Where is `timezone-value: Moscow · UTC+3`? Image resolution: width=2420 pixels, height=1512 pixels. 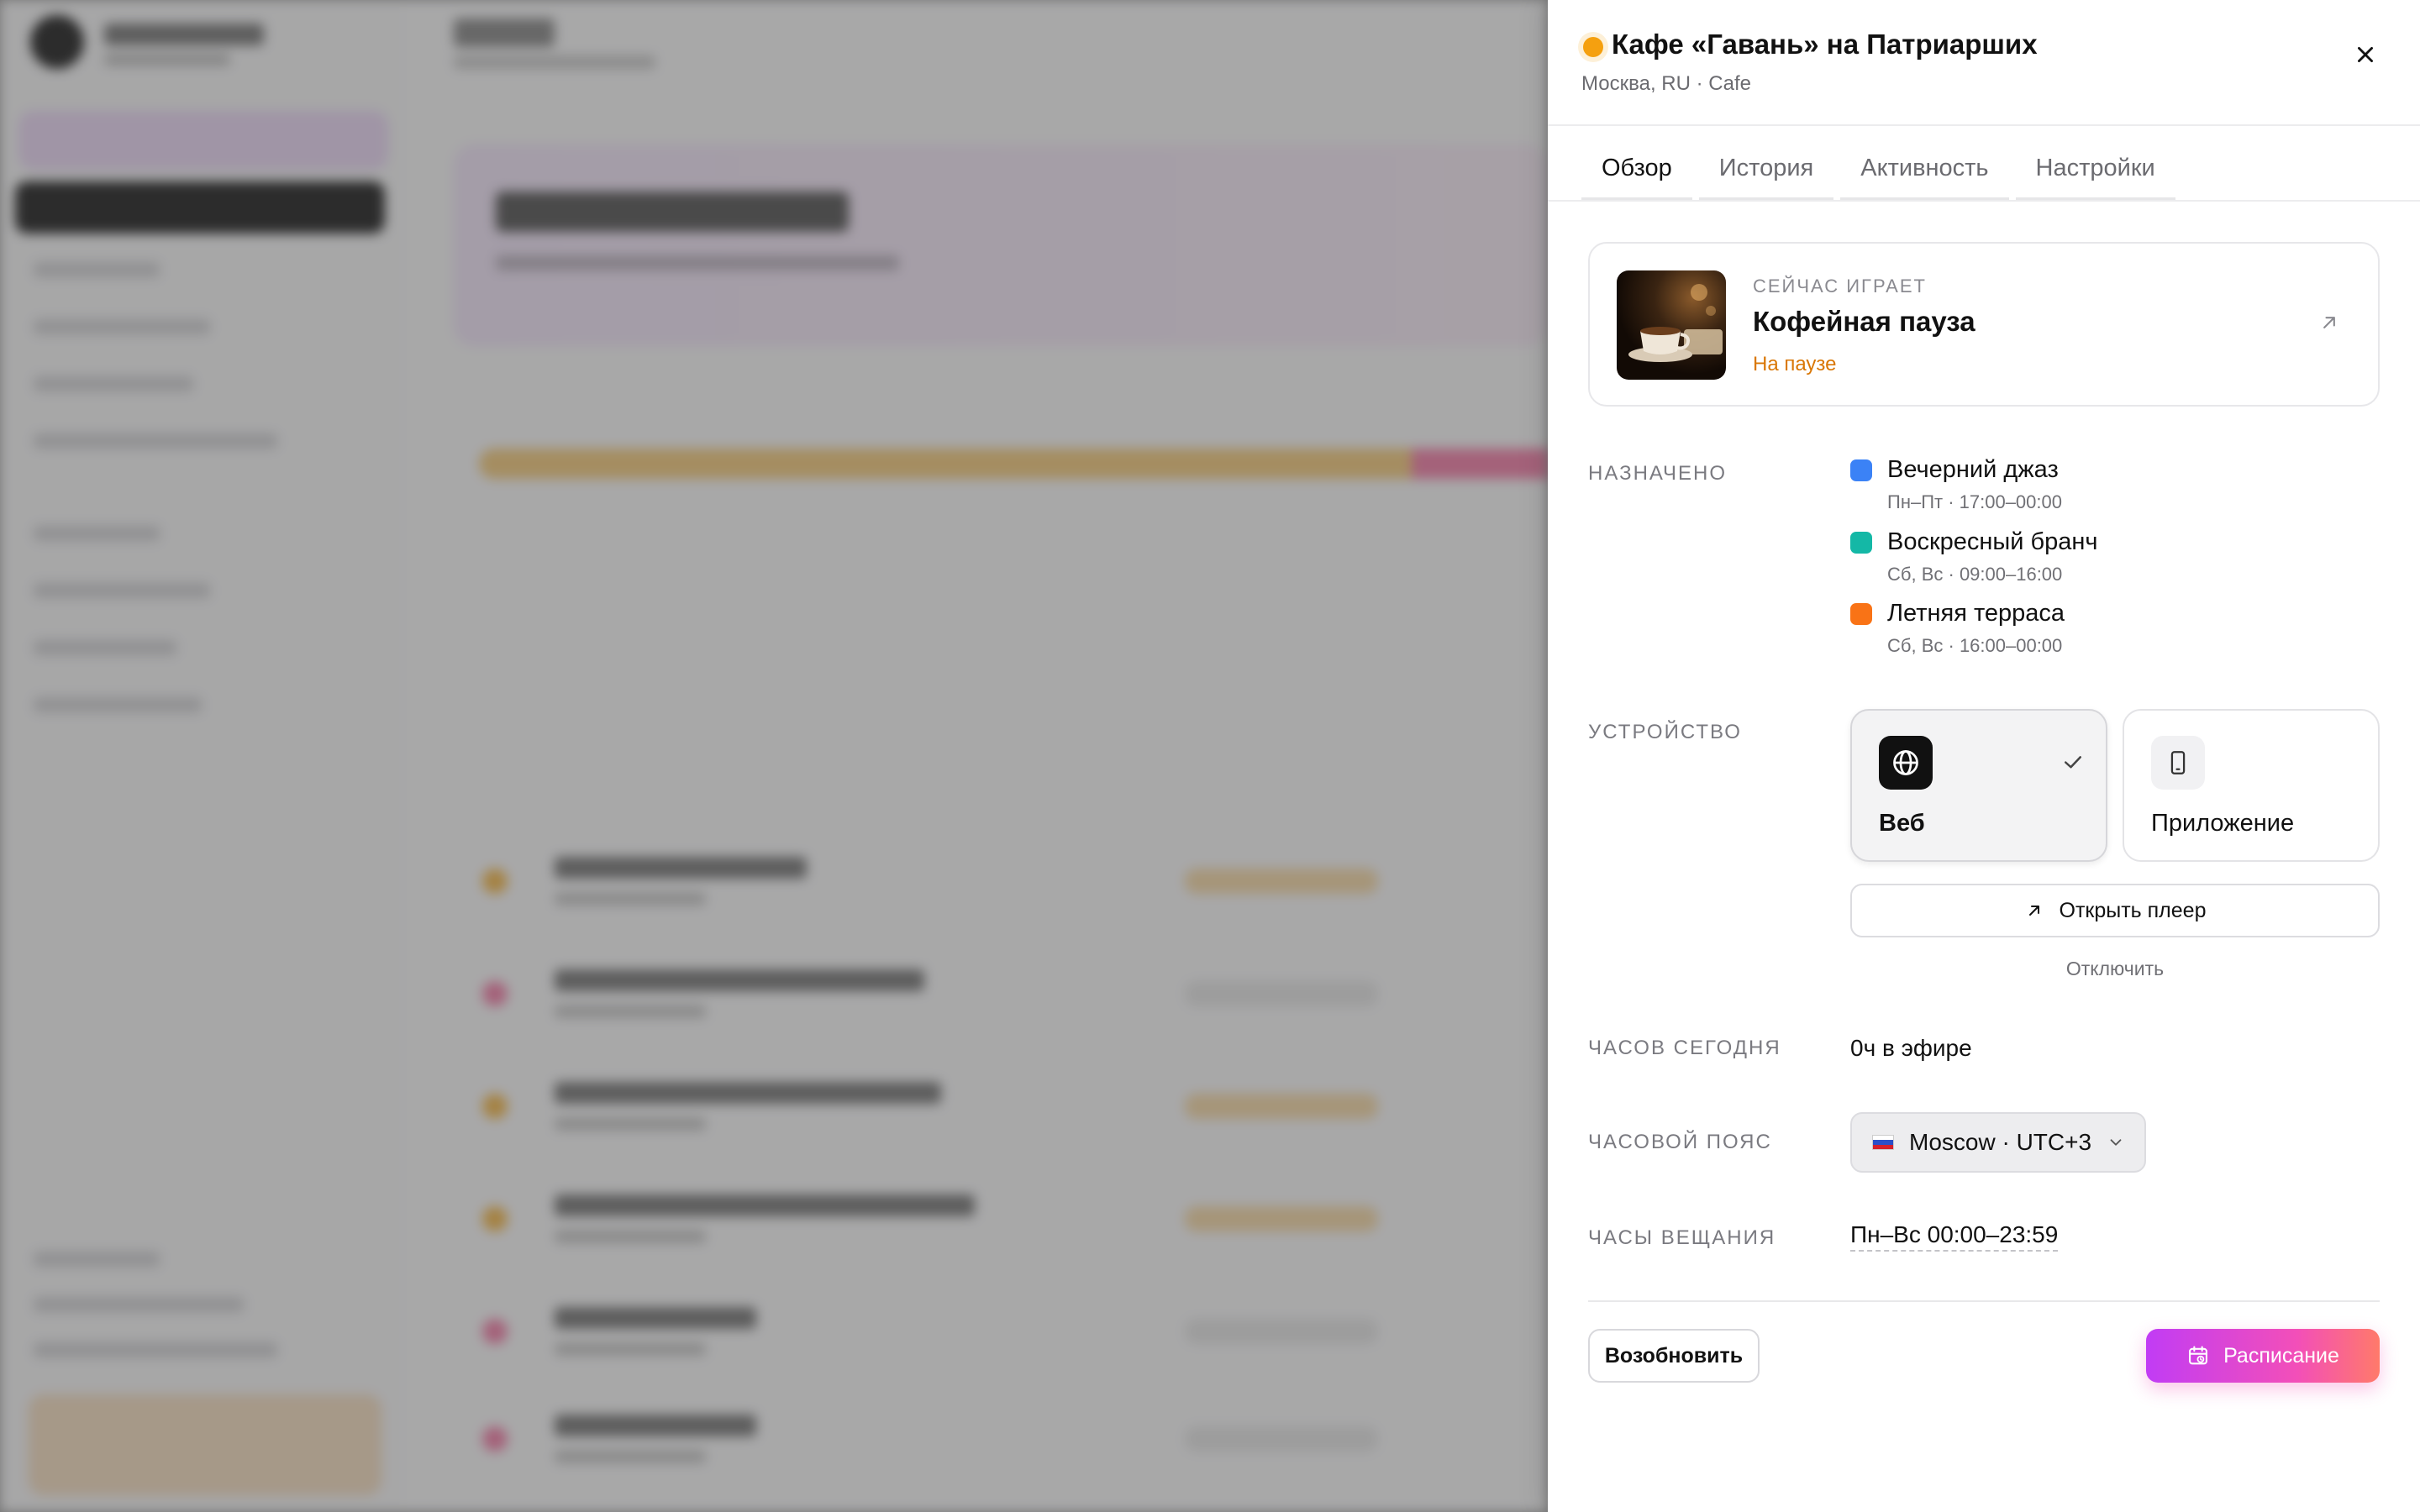
timezone-value: Moscow · UTC+3 is located at coordinates (2000, 1142).